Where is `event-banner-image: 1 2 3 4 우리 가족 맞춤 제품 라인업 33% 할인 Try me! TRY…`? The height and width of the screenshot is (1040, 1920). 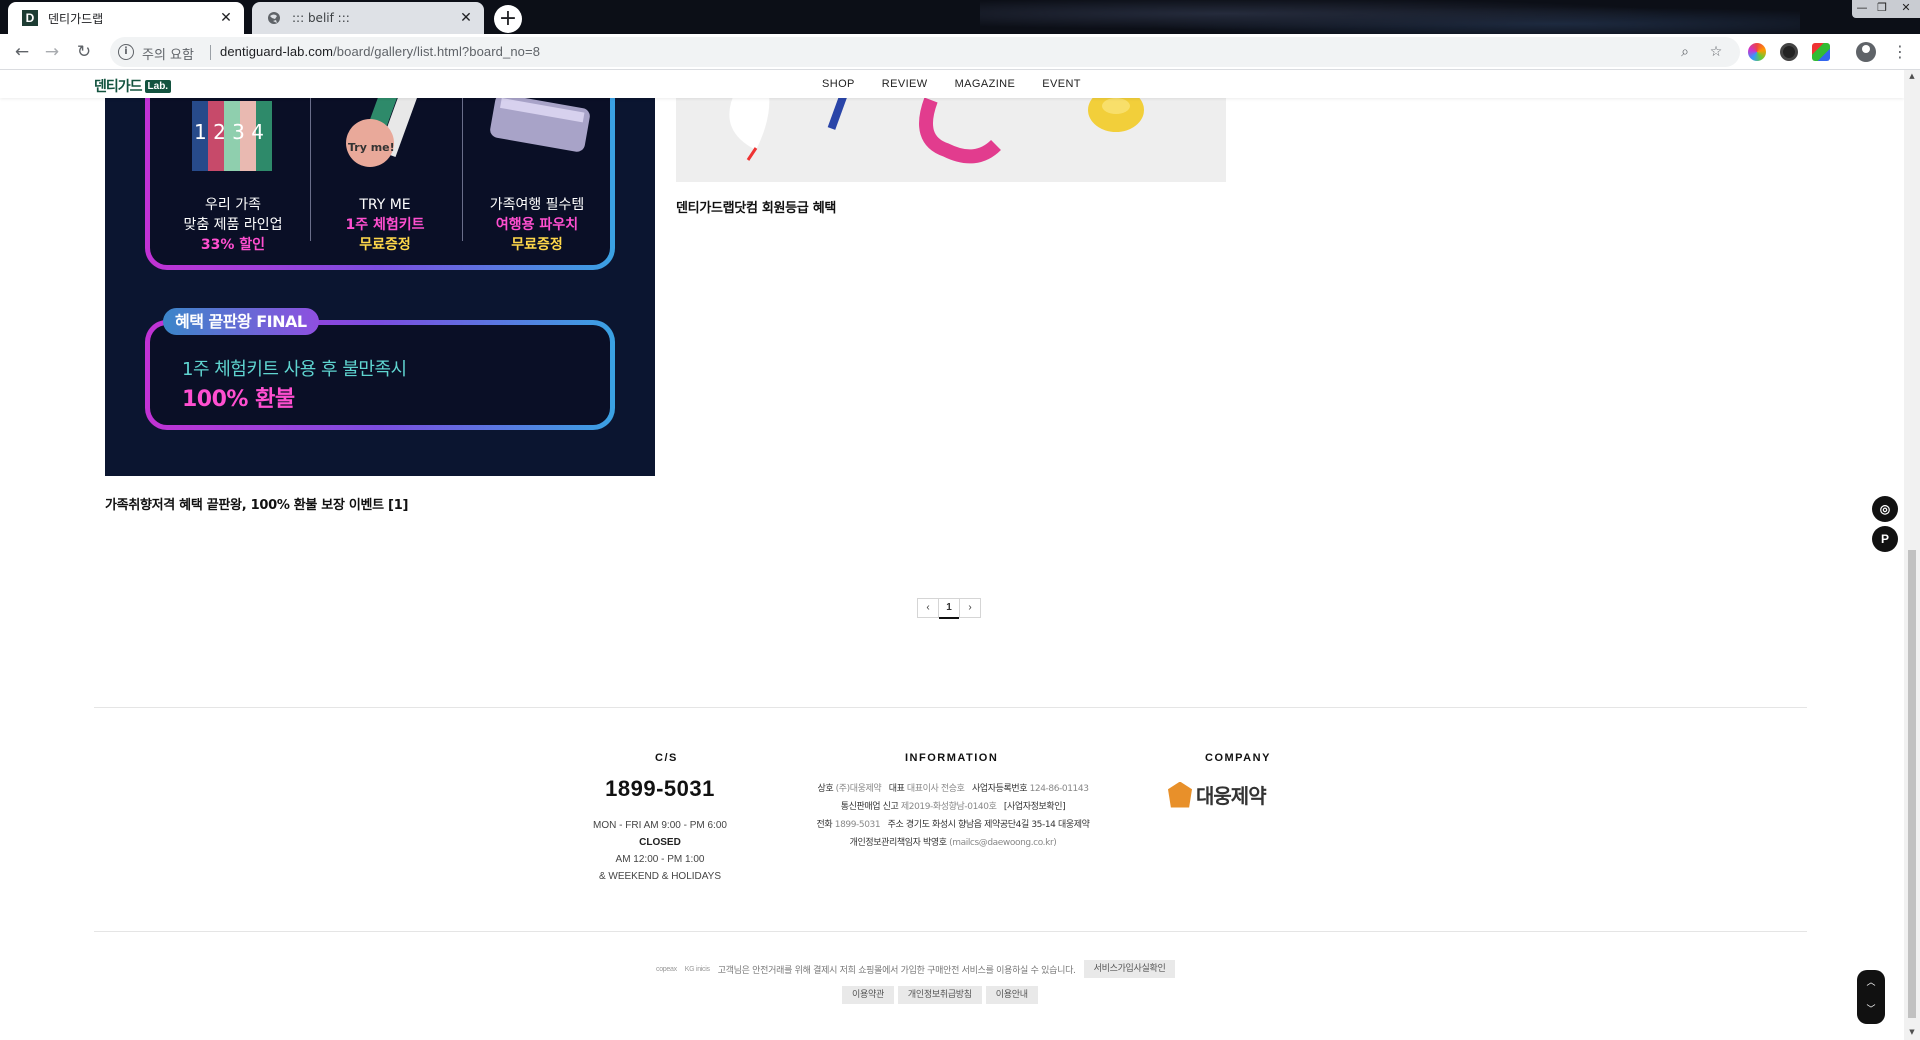 event-banner-image: 1 2 3 4 우리 가족 맞춤 제품 라인업 33% 할인 Try me! TRY… is located at coordinates (380, 273).